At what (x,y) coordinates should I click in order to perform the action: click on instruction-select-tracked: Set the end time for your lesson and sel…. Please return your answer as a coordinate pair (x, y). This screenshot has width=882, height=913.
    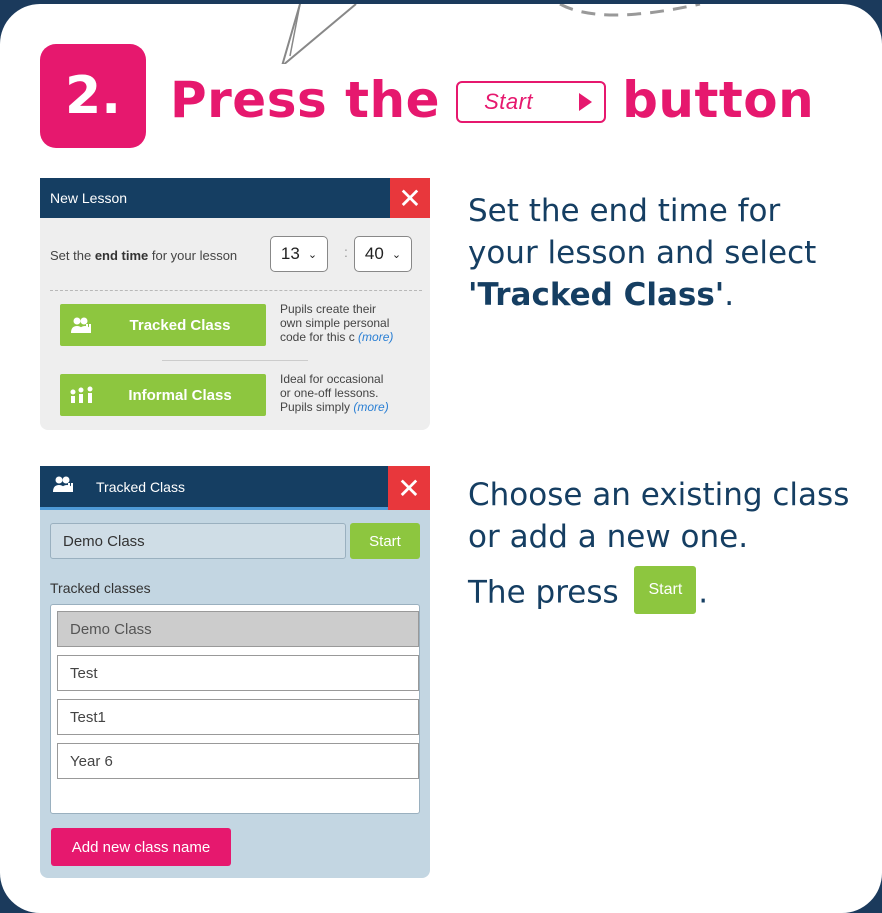
    Looking at the image, I should click on (642, 253).